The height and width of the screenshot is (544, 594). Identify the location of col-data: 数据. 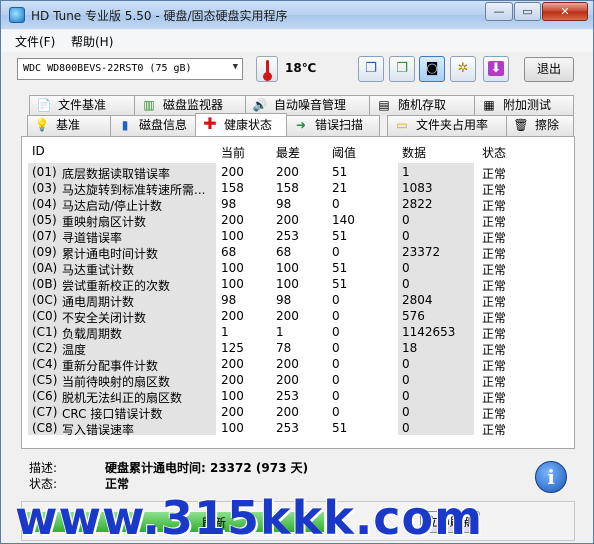
(414, 152).